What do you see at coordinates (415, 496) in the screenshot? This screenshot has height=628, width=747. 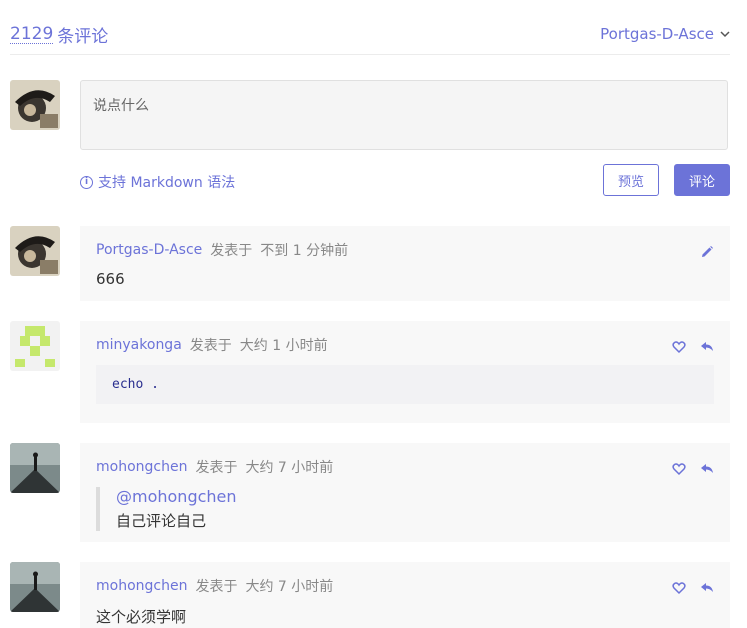 I see `user-mention-link: @mohongchen` at bounding box center [415, 496].